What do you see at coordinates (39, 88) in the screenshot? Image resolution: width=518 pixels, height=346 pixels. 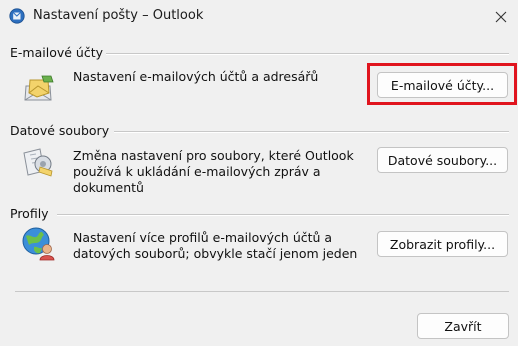 I see `email-accounts-icon` at bounding box center [39, 88].